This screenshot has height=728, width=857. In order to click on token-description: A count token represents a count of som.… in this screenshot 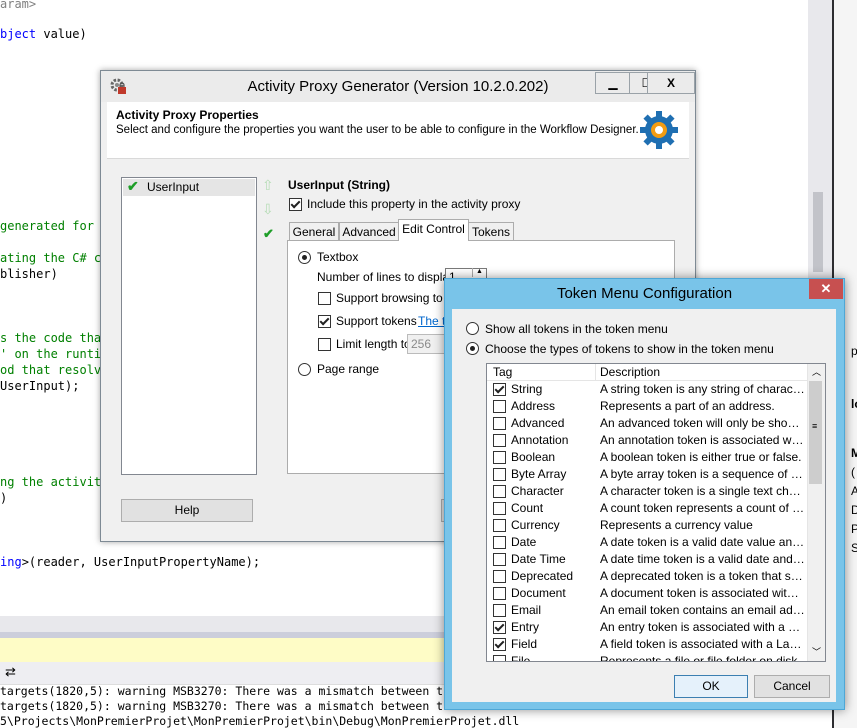, I will do `click(702, 508)`.